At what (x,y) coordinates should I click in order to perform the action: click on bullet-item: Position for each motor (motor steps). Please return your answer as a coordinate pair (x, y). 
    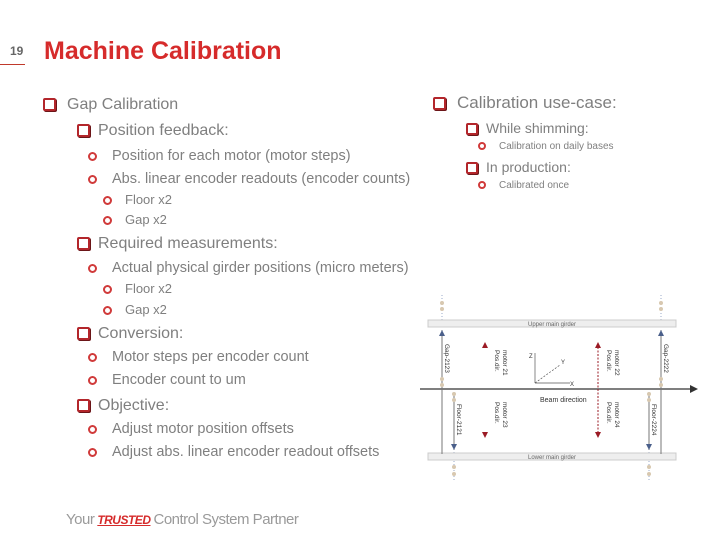
    Looking at the image, I should click on (219, 156).